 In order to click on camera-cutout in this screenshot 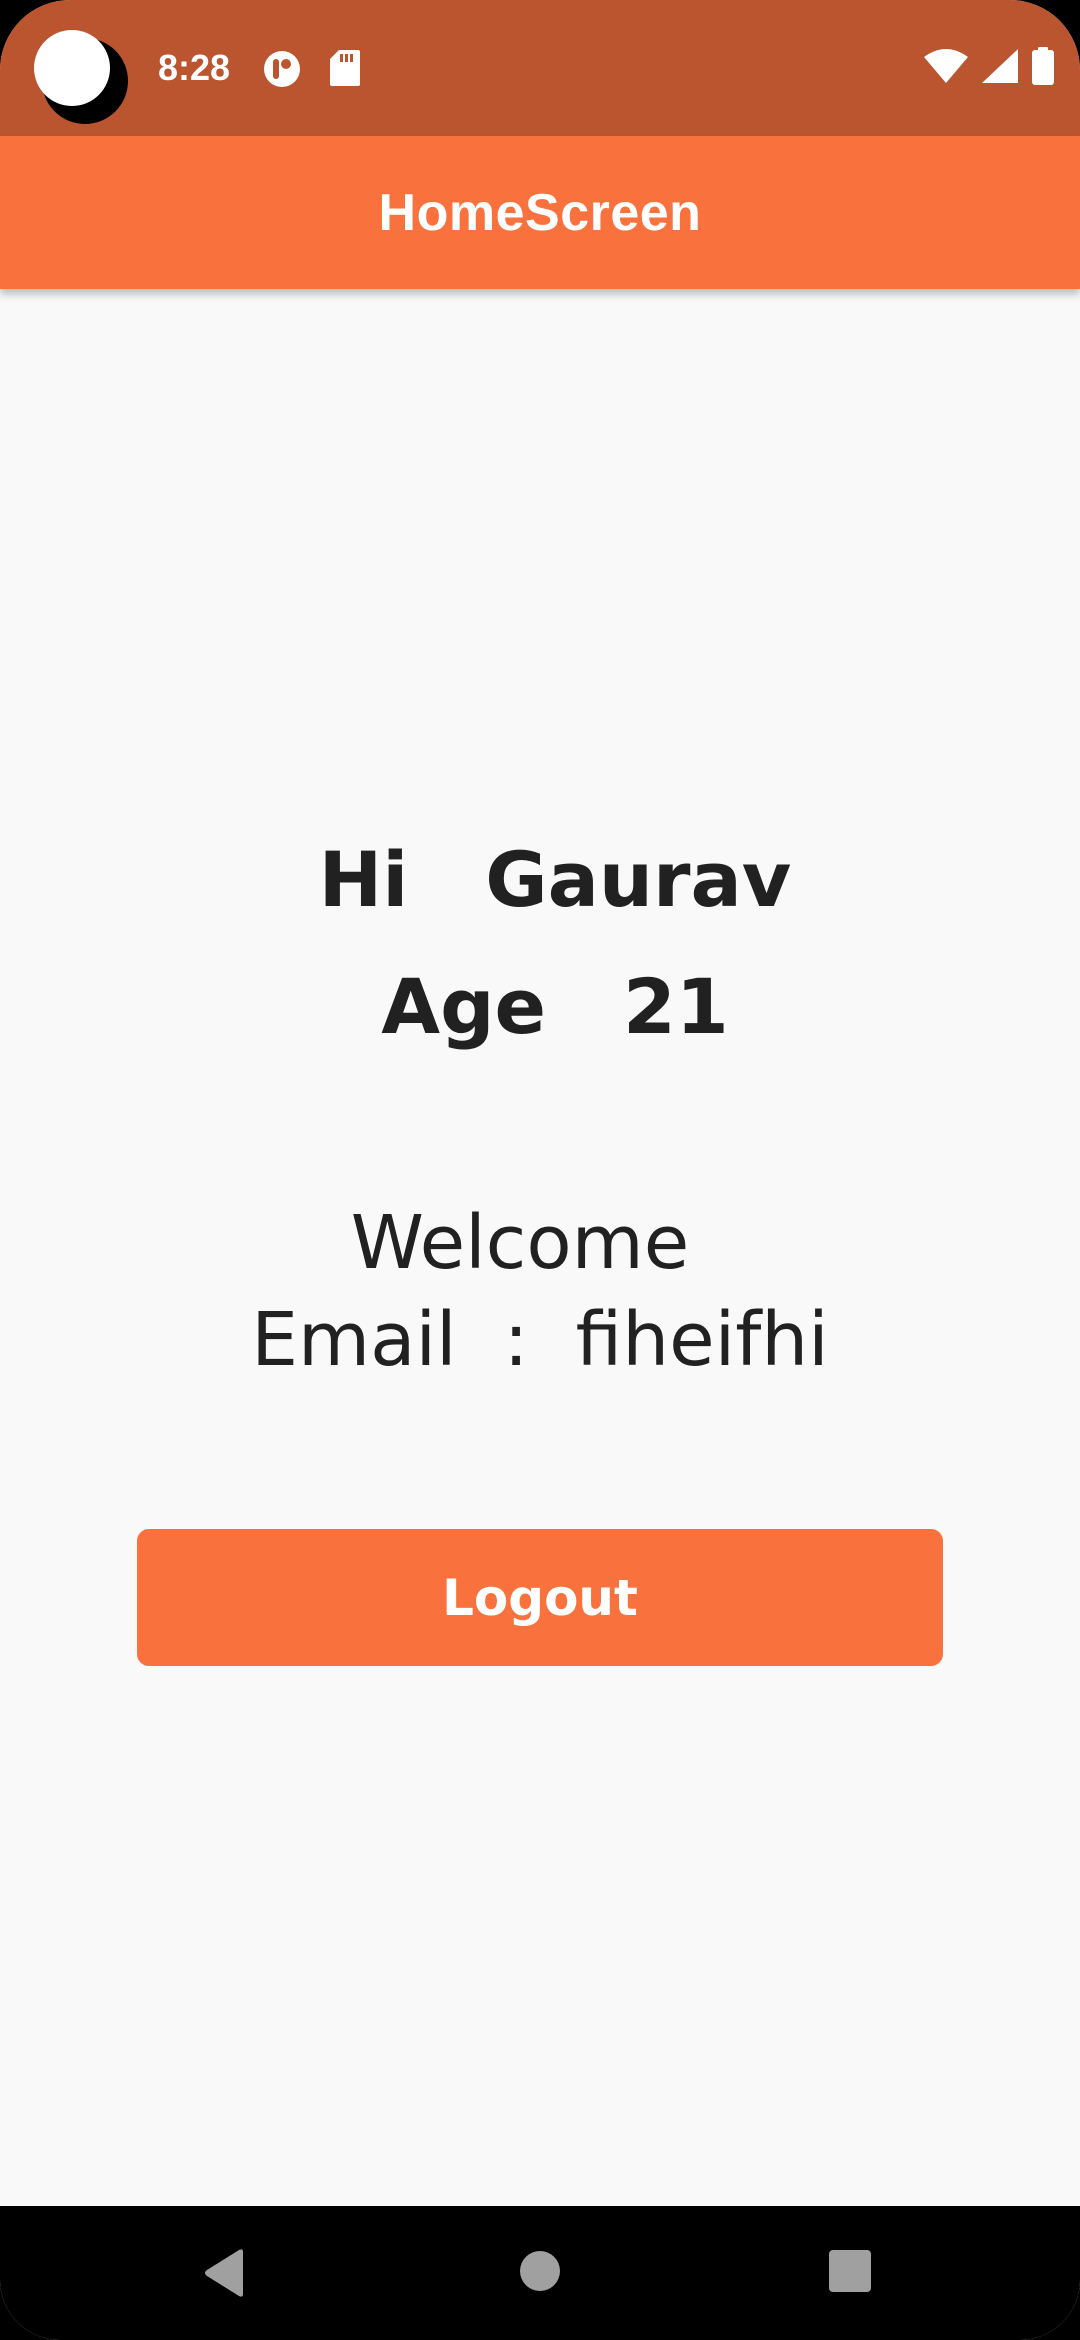, I will do `click(81, 77)`.